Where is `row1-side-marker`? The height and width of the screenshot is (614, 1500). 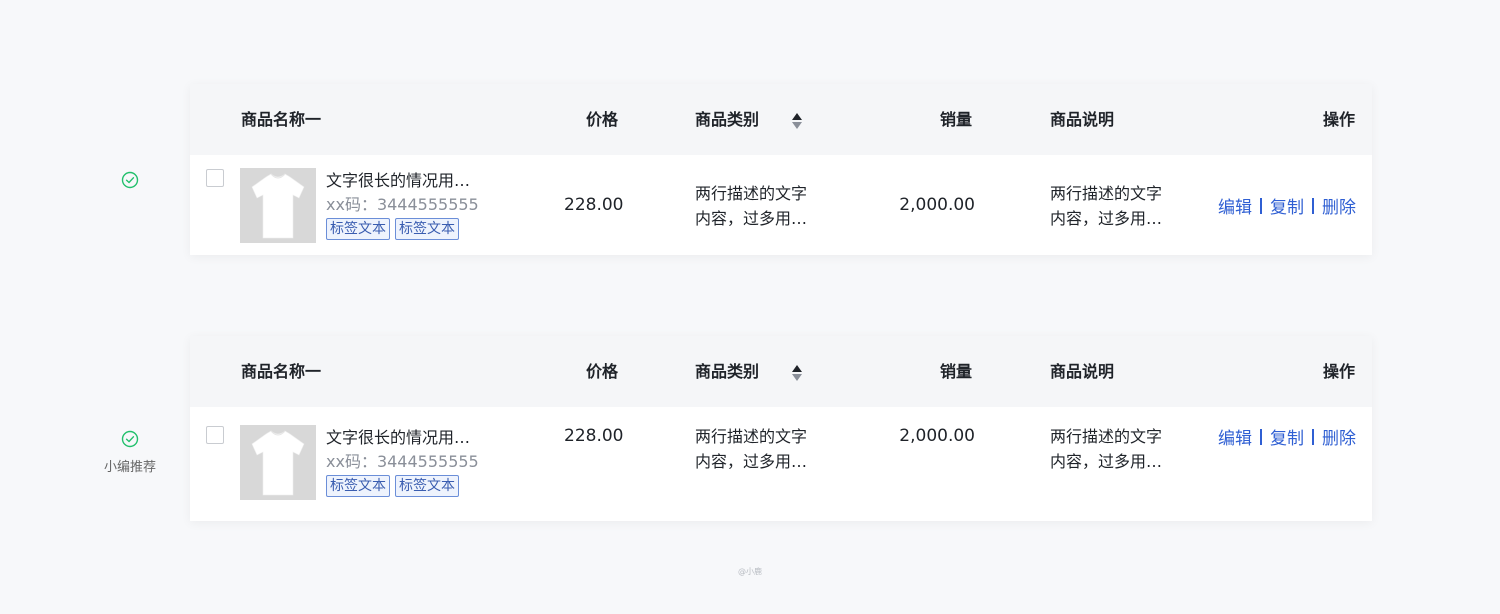
row1-side-marker is located at coordinates (130, 180).